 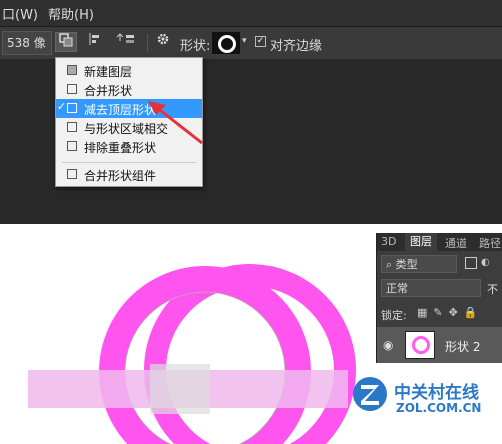 I want to click on lock-icons: ▦✎✥🔒, so click(x=450, y=312).